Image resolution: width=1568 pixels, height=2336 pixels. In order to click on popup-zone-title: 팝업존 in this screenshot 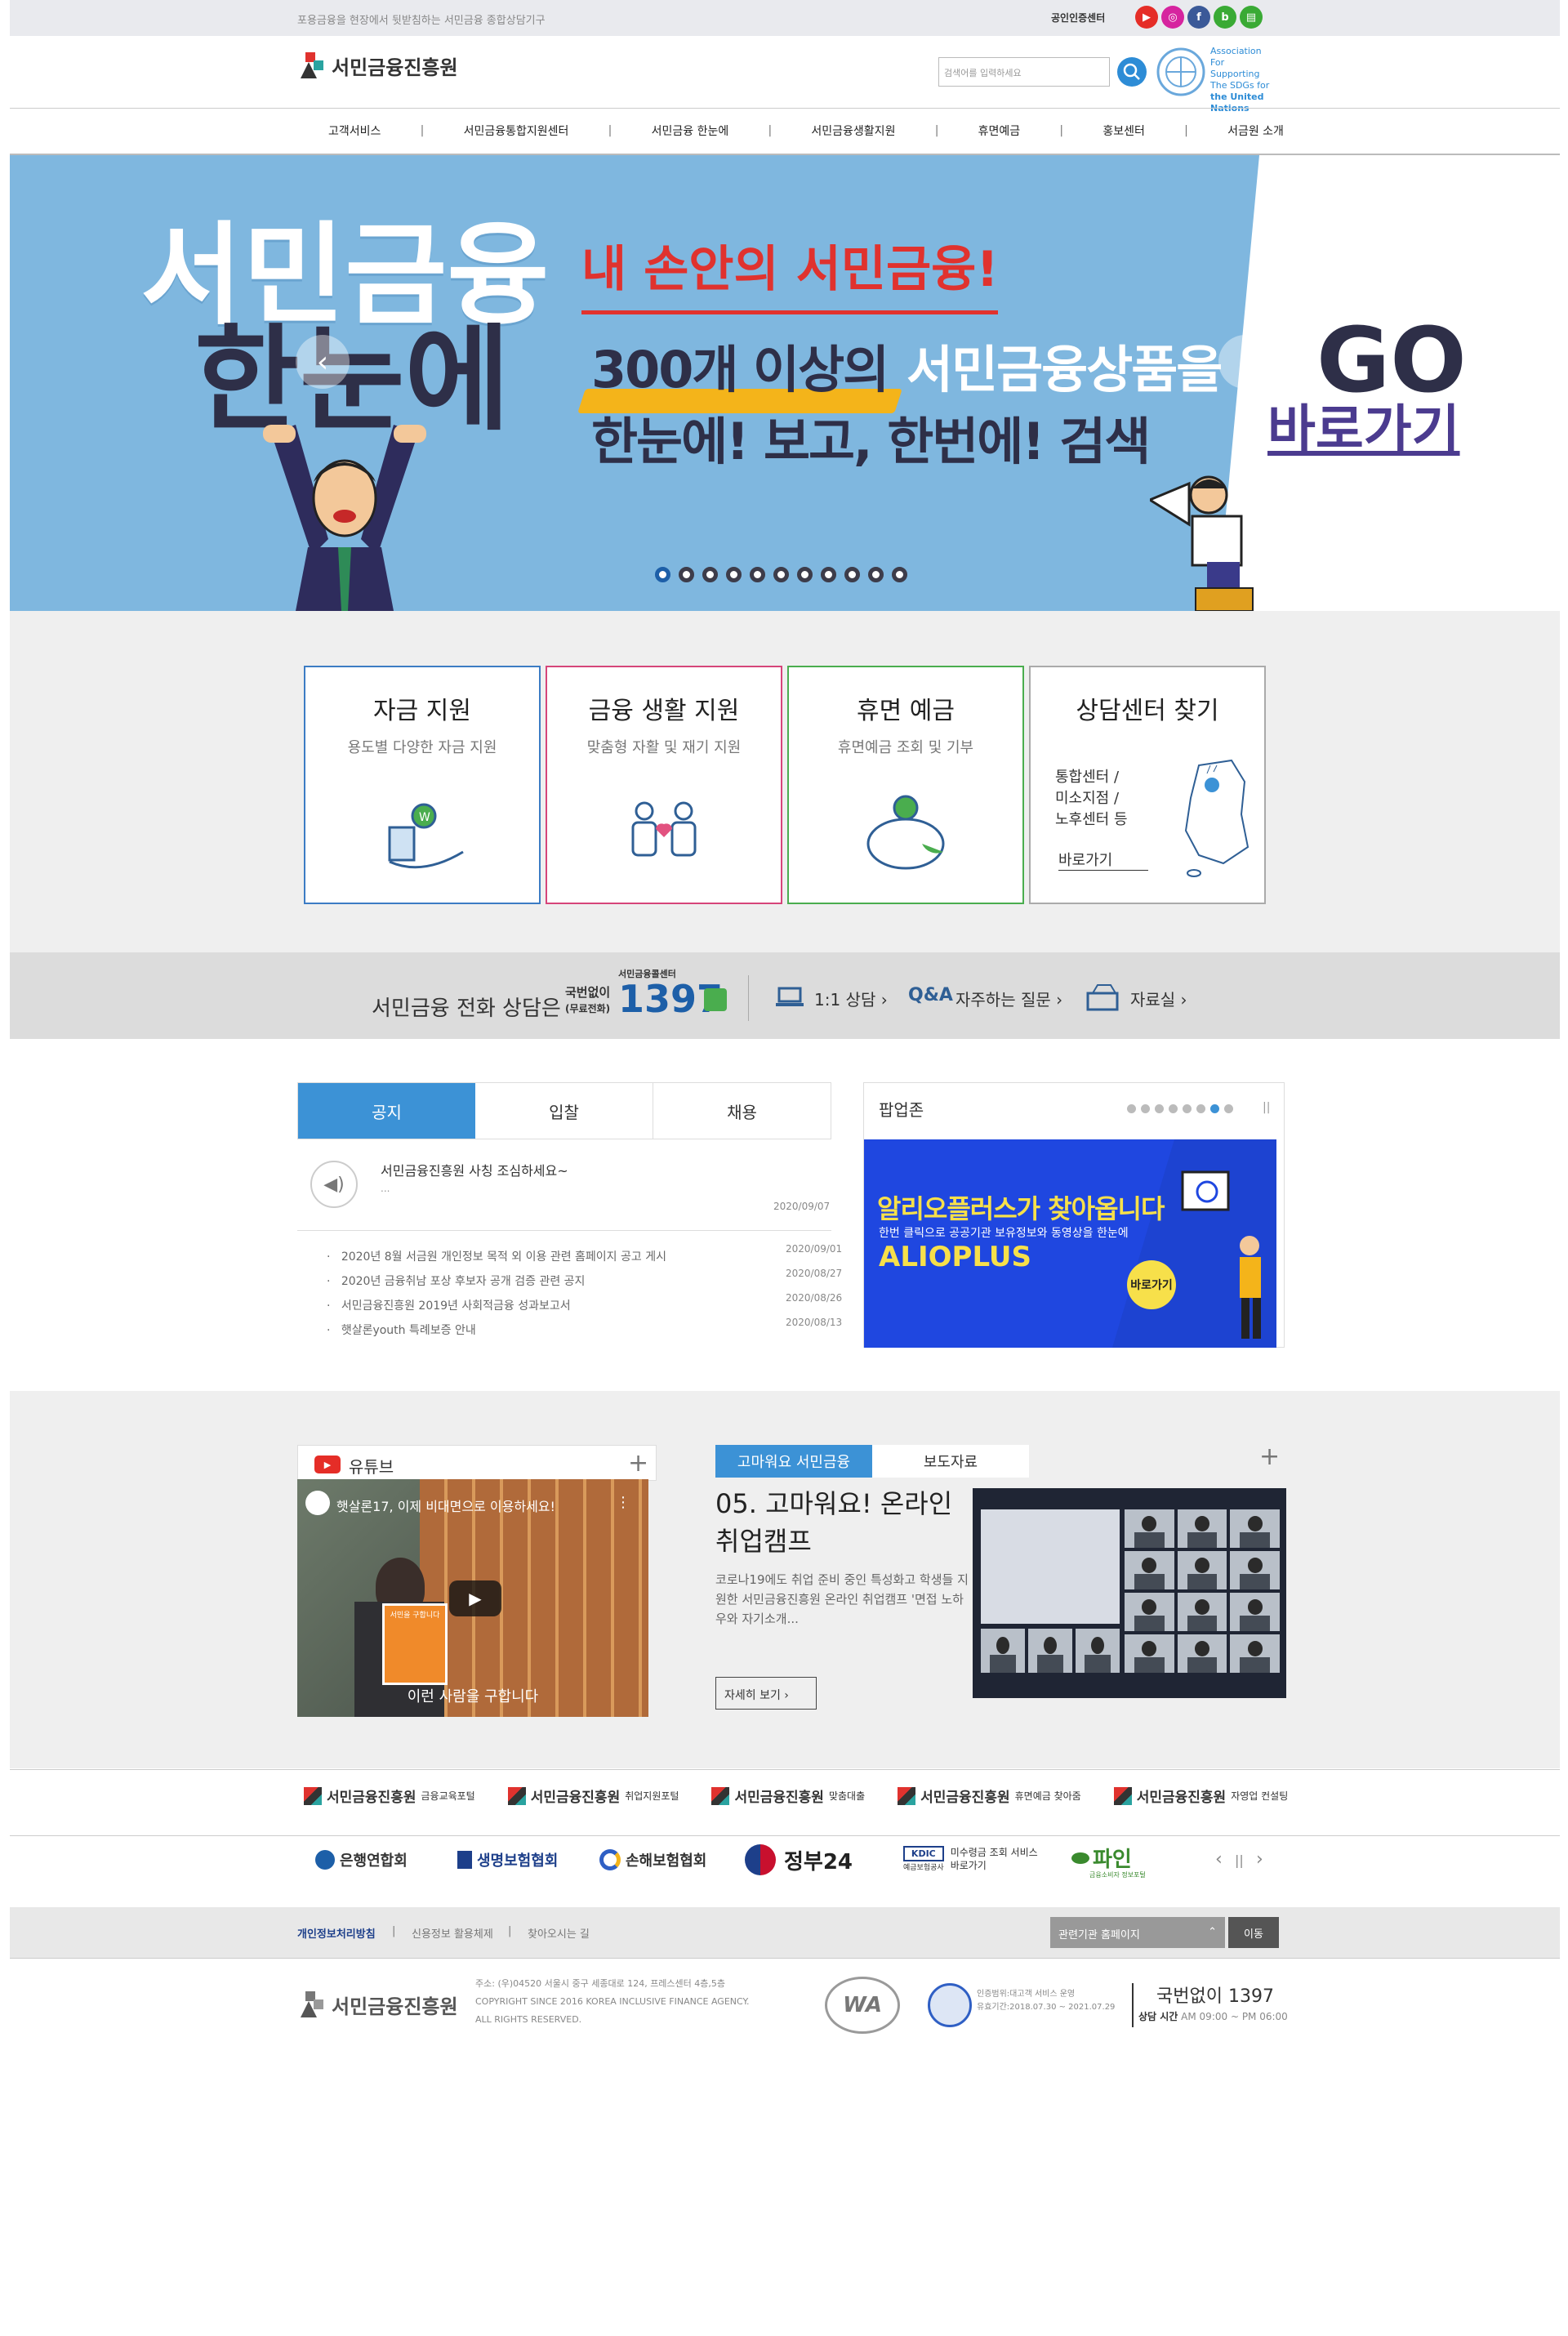, I will do `click(901, 1110)`.